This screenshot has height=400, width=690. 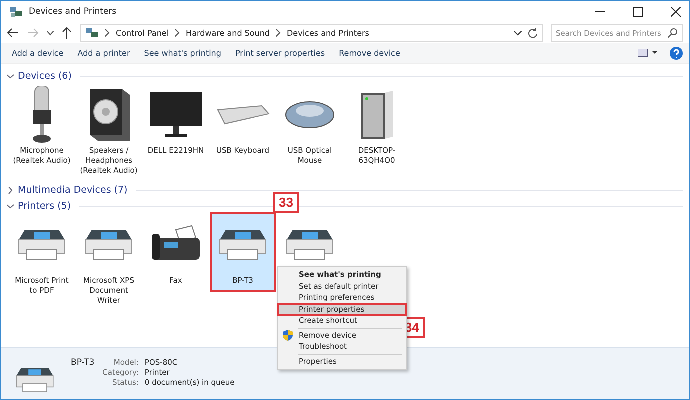 What do you see at coordinates (13, 33) in the screenshot?
I see `back-arrow-icon` at bounding box center [13, 33].